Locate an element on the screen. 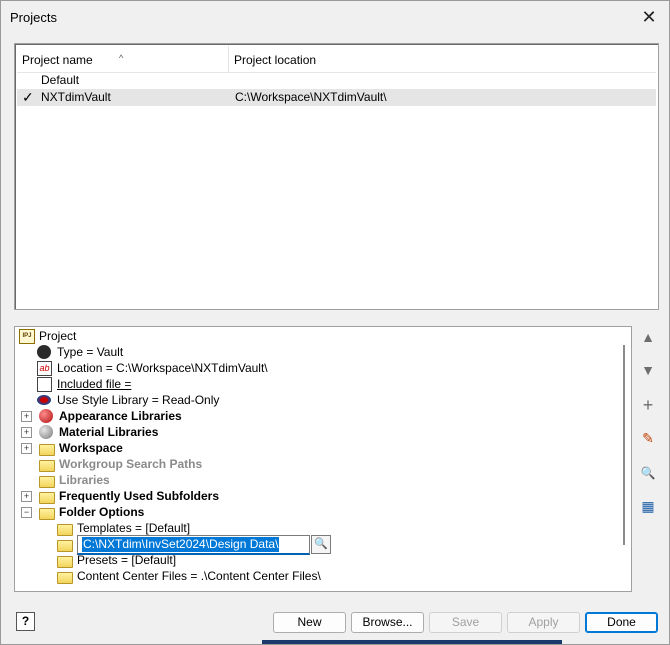  help-button: ? is located at coordinates (25, 621).